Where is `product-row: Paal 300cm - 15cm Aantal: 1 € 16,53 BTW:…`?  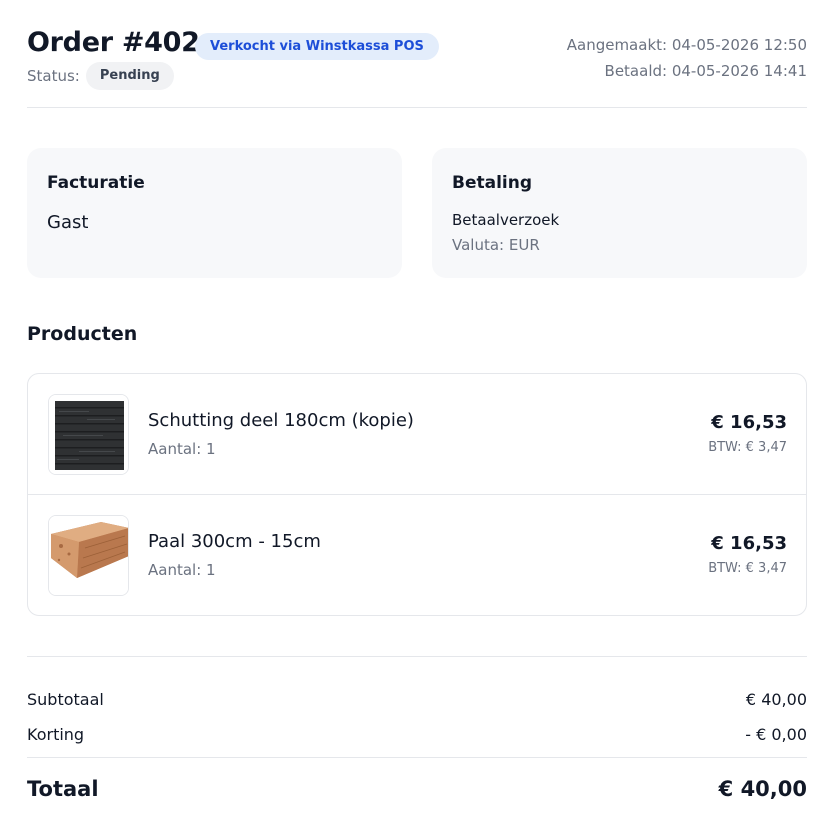
product-row: Paal 300cm - 15cm Aantal: 1 € 16,53 BTW:… is located at coordinates (417, 555).